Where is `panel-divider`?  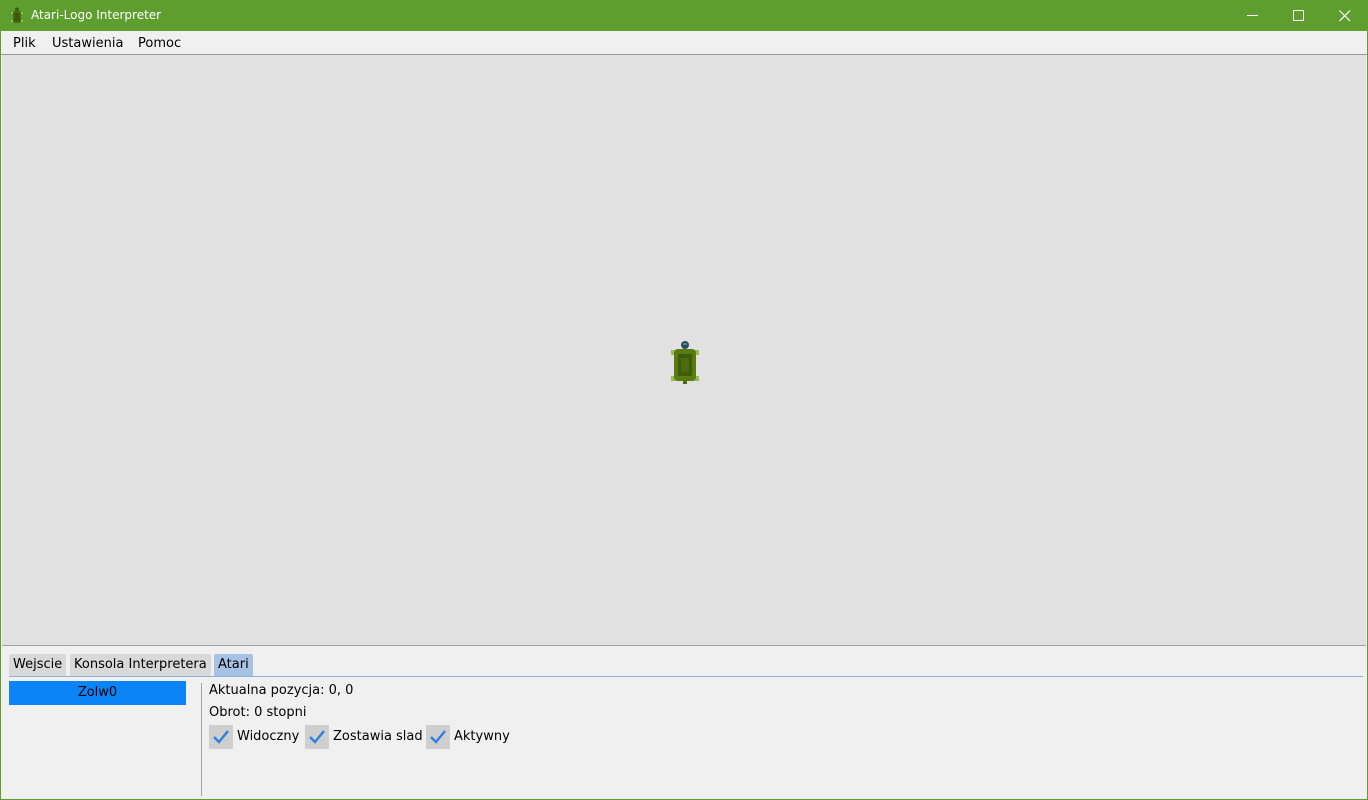 panel-divider is located at coordinates (201, 739).